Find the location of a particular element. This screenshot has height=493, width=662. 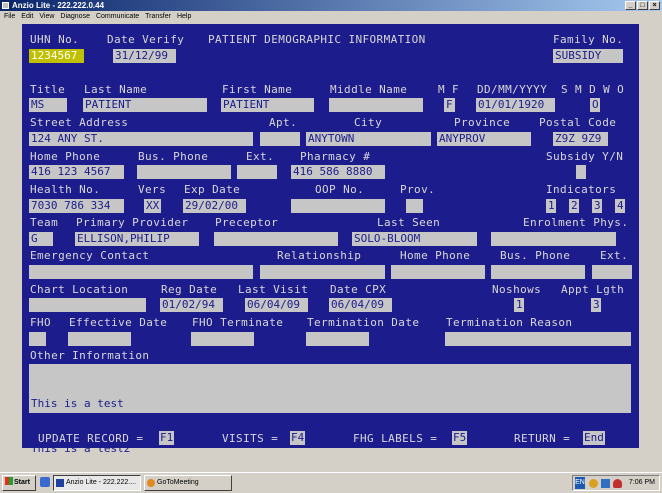

enrolment-phys-label: Enrolment Phys. is located at coordinates (576, 222).